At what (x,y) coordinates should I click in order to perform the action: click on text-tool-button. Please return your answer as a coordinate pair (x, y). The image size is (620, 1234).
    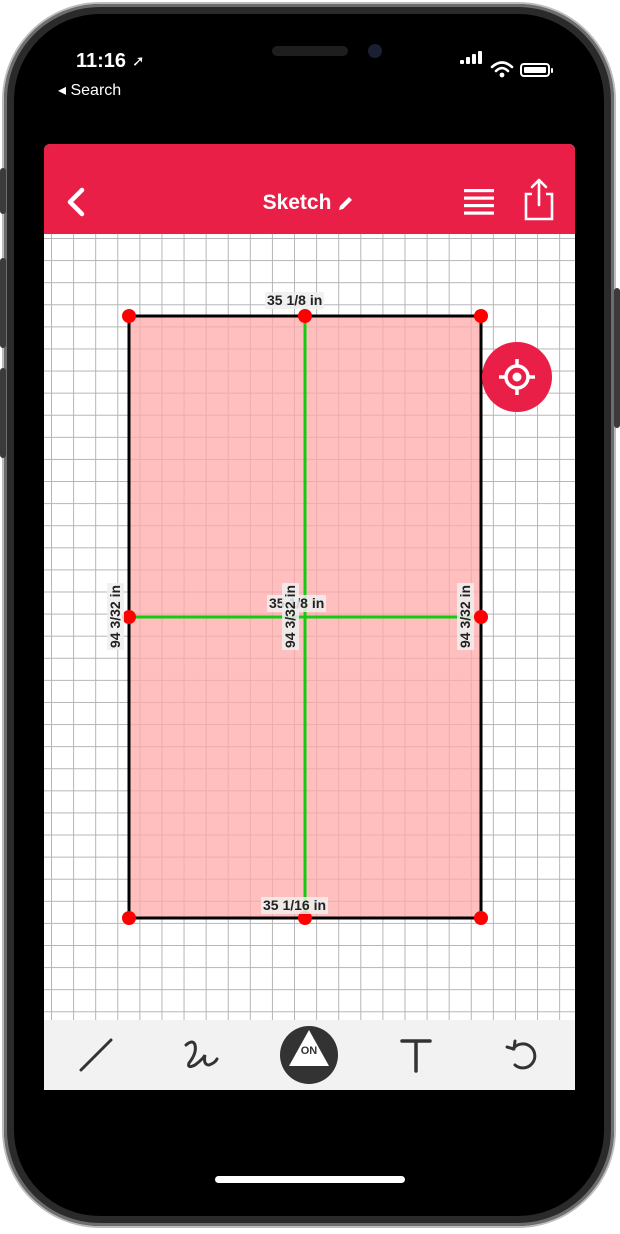
    Looking at the image, I should click on (416, 1055).